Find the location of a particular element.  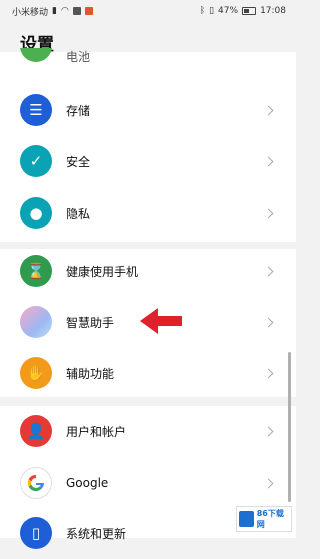

settings-item-accessibility: ✋ 辅助功能 is located at coordinates (148, 373).